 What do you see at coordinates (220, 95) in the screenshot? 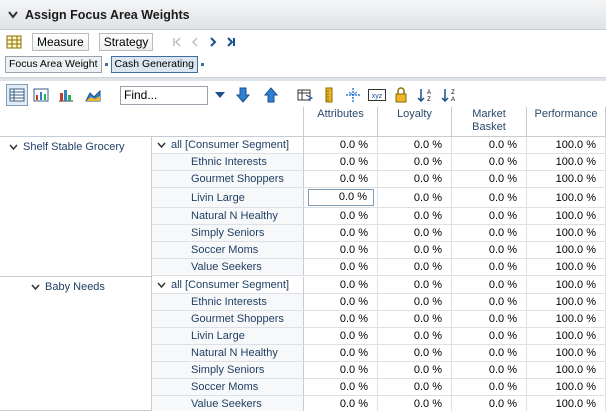
I see `find-dropdown-icon` at bounding box center [220, 95].